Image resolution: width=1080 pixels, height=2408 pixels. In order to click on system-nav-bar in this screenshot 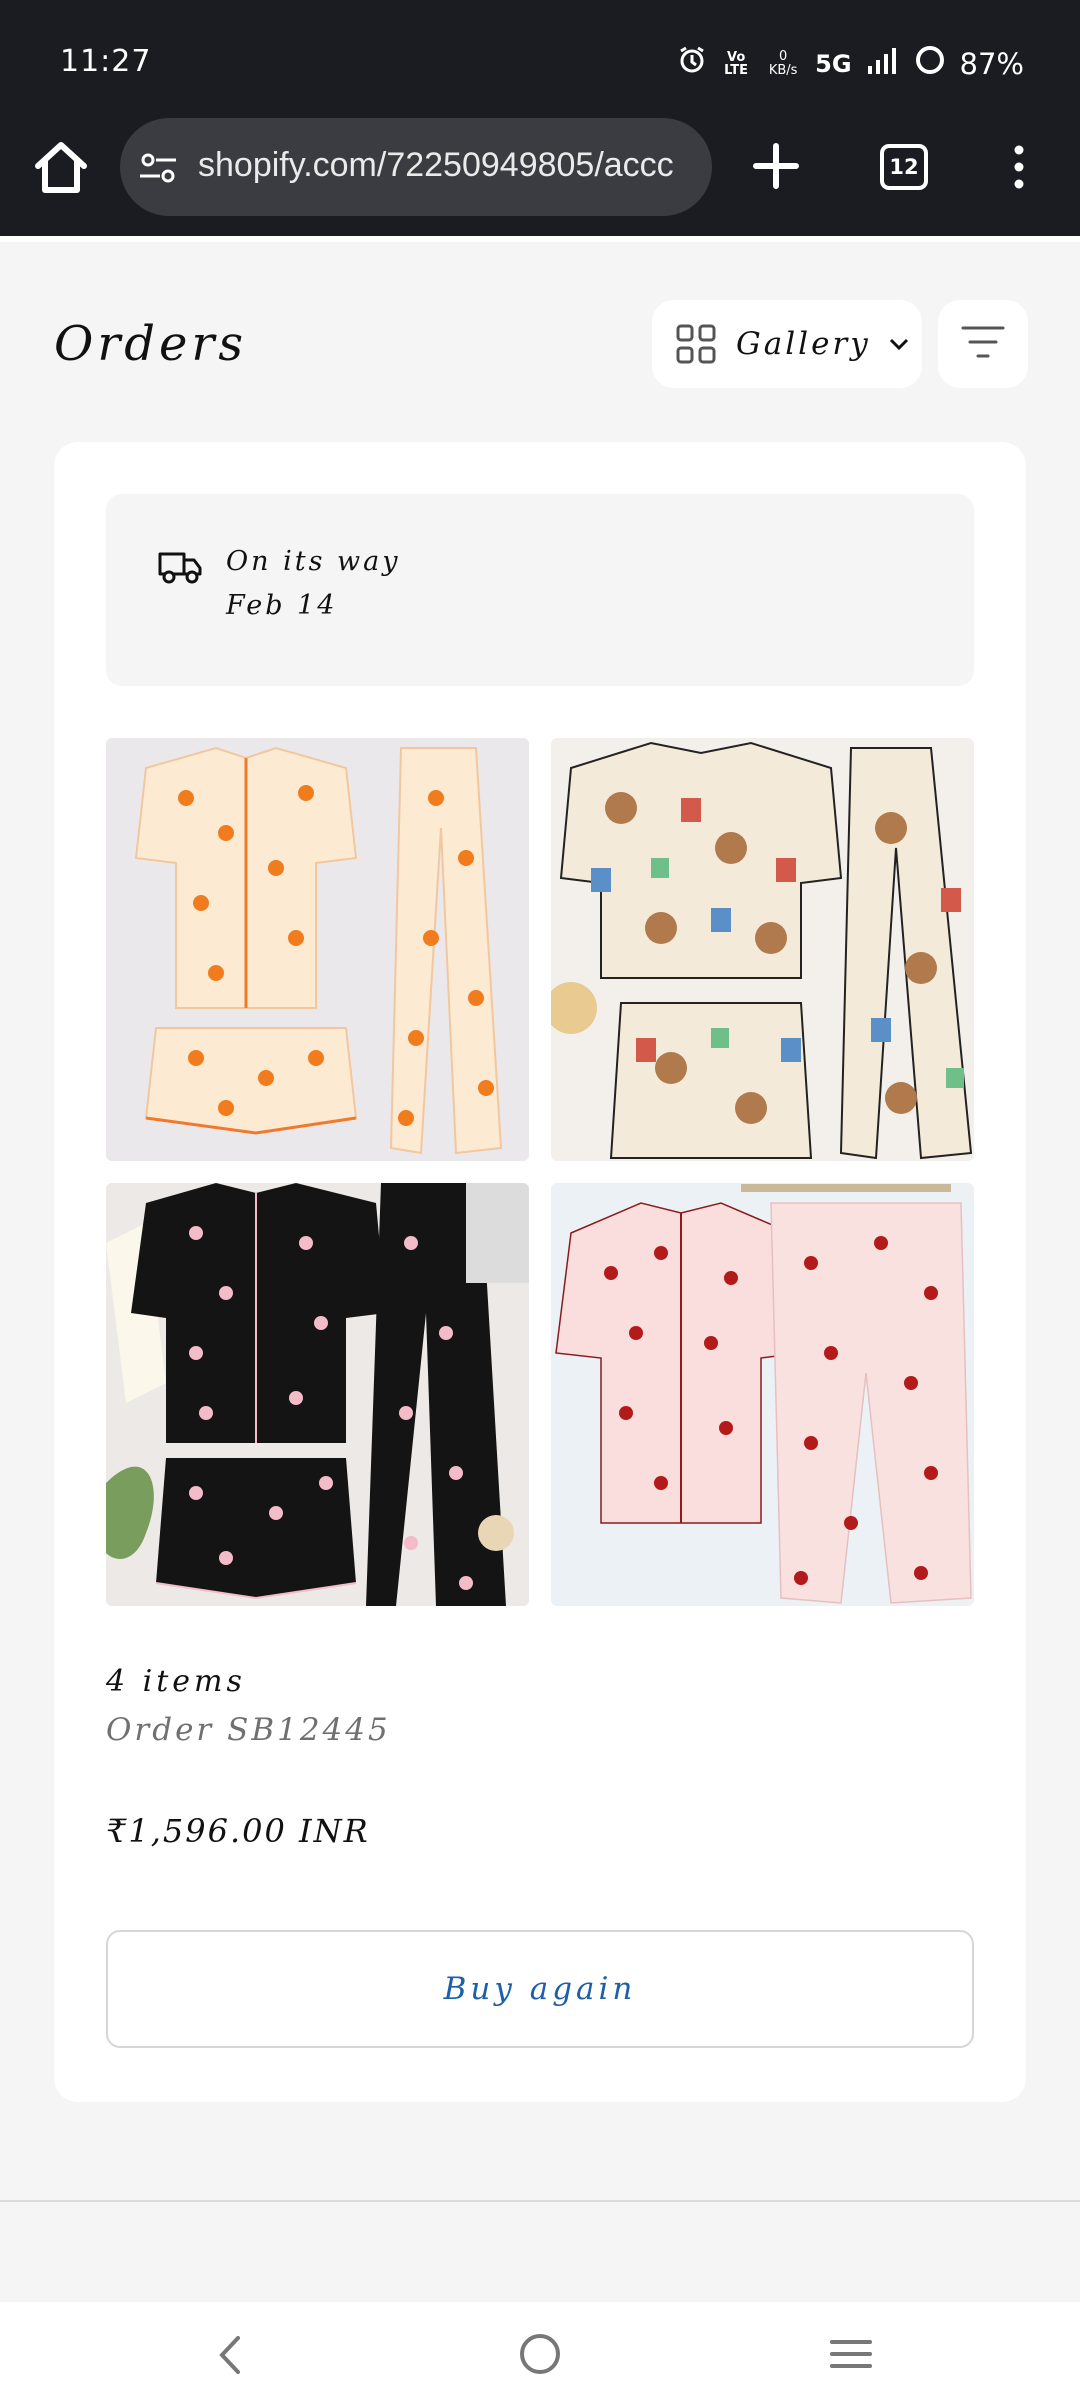, I will do `click(540, 2355)`.